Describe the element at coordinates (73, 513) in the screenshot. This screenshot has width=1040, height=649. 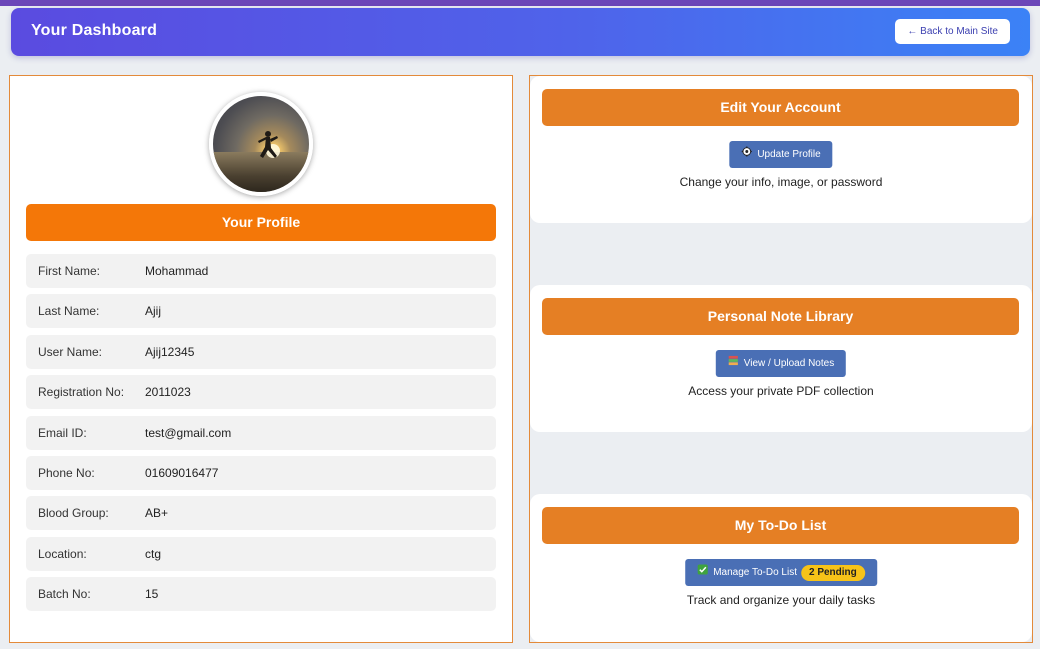
I see `field-label: Blood Group:` at that location.